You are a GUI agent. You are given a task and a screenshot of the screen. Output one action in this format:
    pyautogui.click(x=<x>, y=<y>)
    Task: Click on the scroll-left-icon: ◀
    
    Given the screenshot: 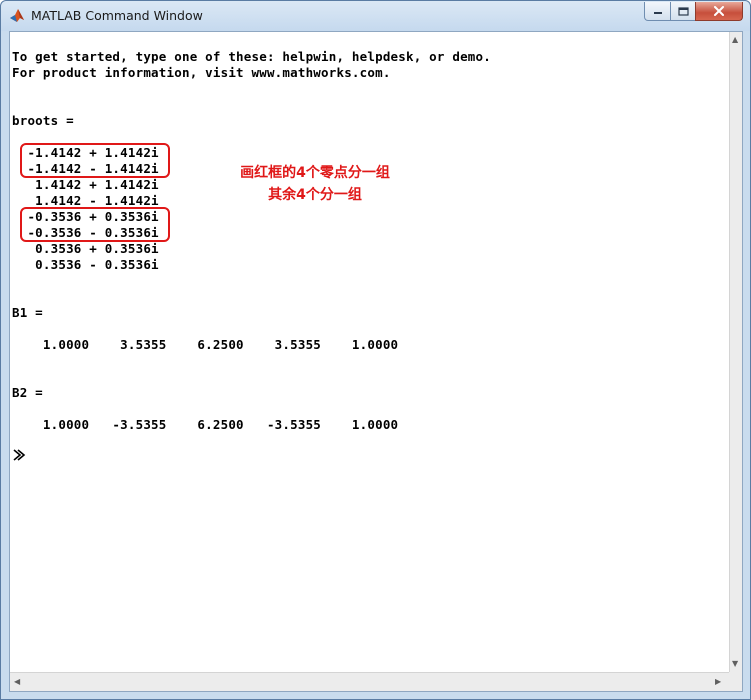 What is the action you would take?
    pyautogui.click(x=17, y=682)
    